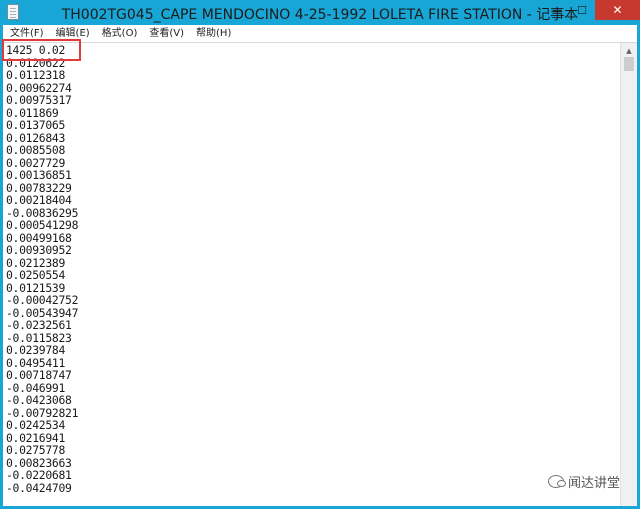 This screenshot has width=640, height=509. I want to click on highlight-annotation, so click(41, 50).